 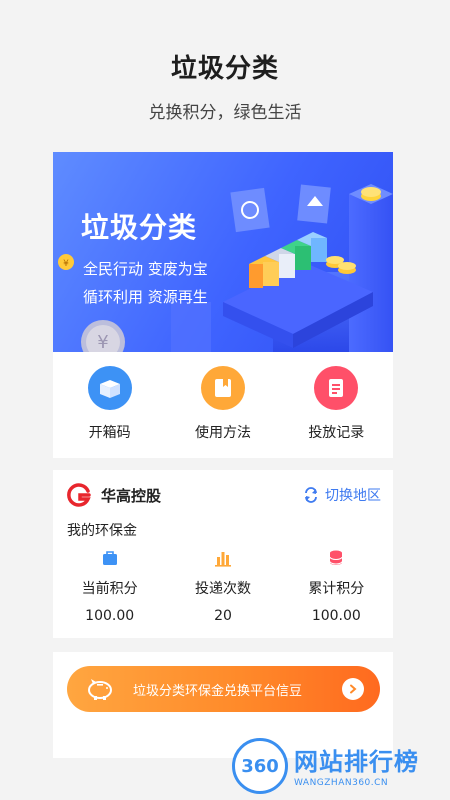 What do you see at coordinates (222, 388) in the screenshot?
I see `book-icon` at bounding box center [222, 388].